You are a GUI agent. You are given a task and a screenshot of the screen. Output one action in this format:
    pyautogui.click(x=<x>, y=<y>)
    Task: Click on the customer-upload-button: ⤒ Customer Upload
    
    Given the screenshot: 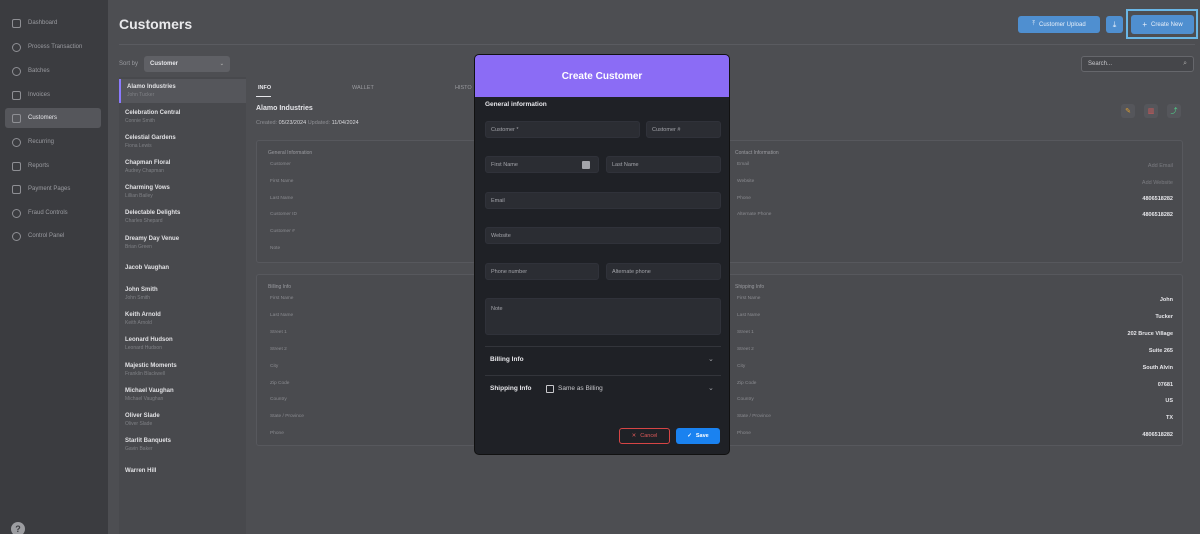 What is the action you would take?
    pyautogui.click(x=1059, y=24)
    